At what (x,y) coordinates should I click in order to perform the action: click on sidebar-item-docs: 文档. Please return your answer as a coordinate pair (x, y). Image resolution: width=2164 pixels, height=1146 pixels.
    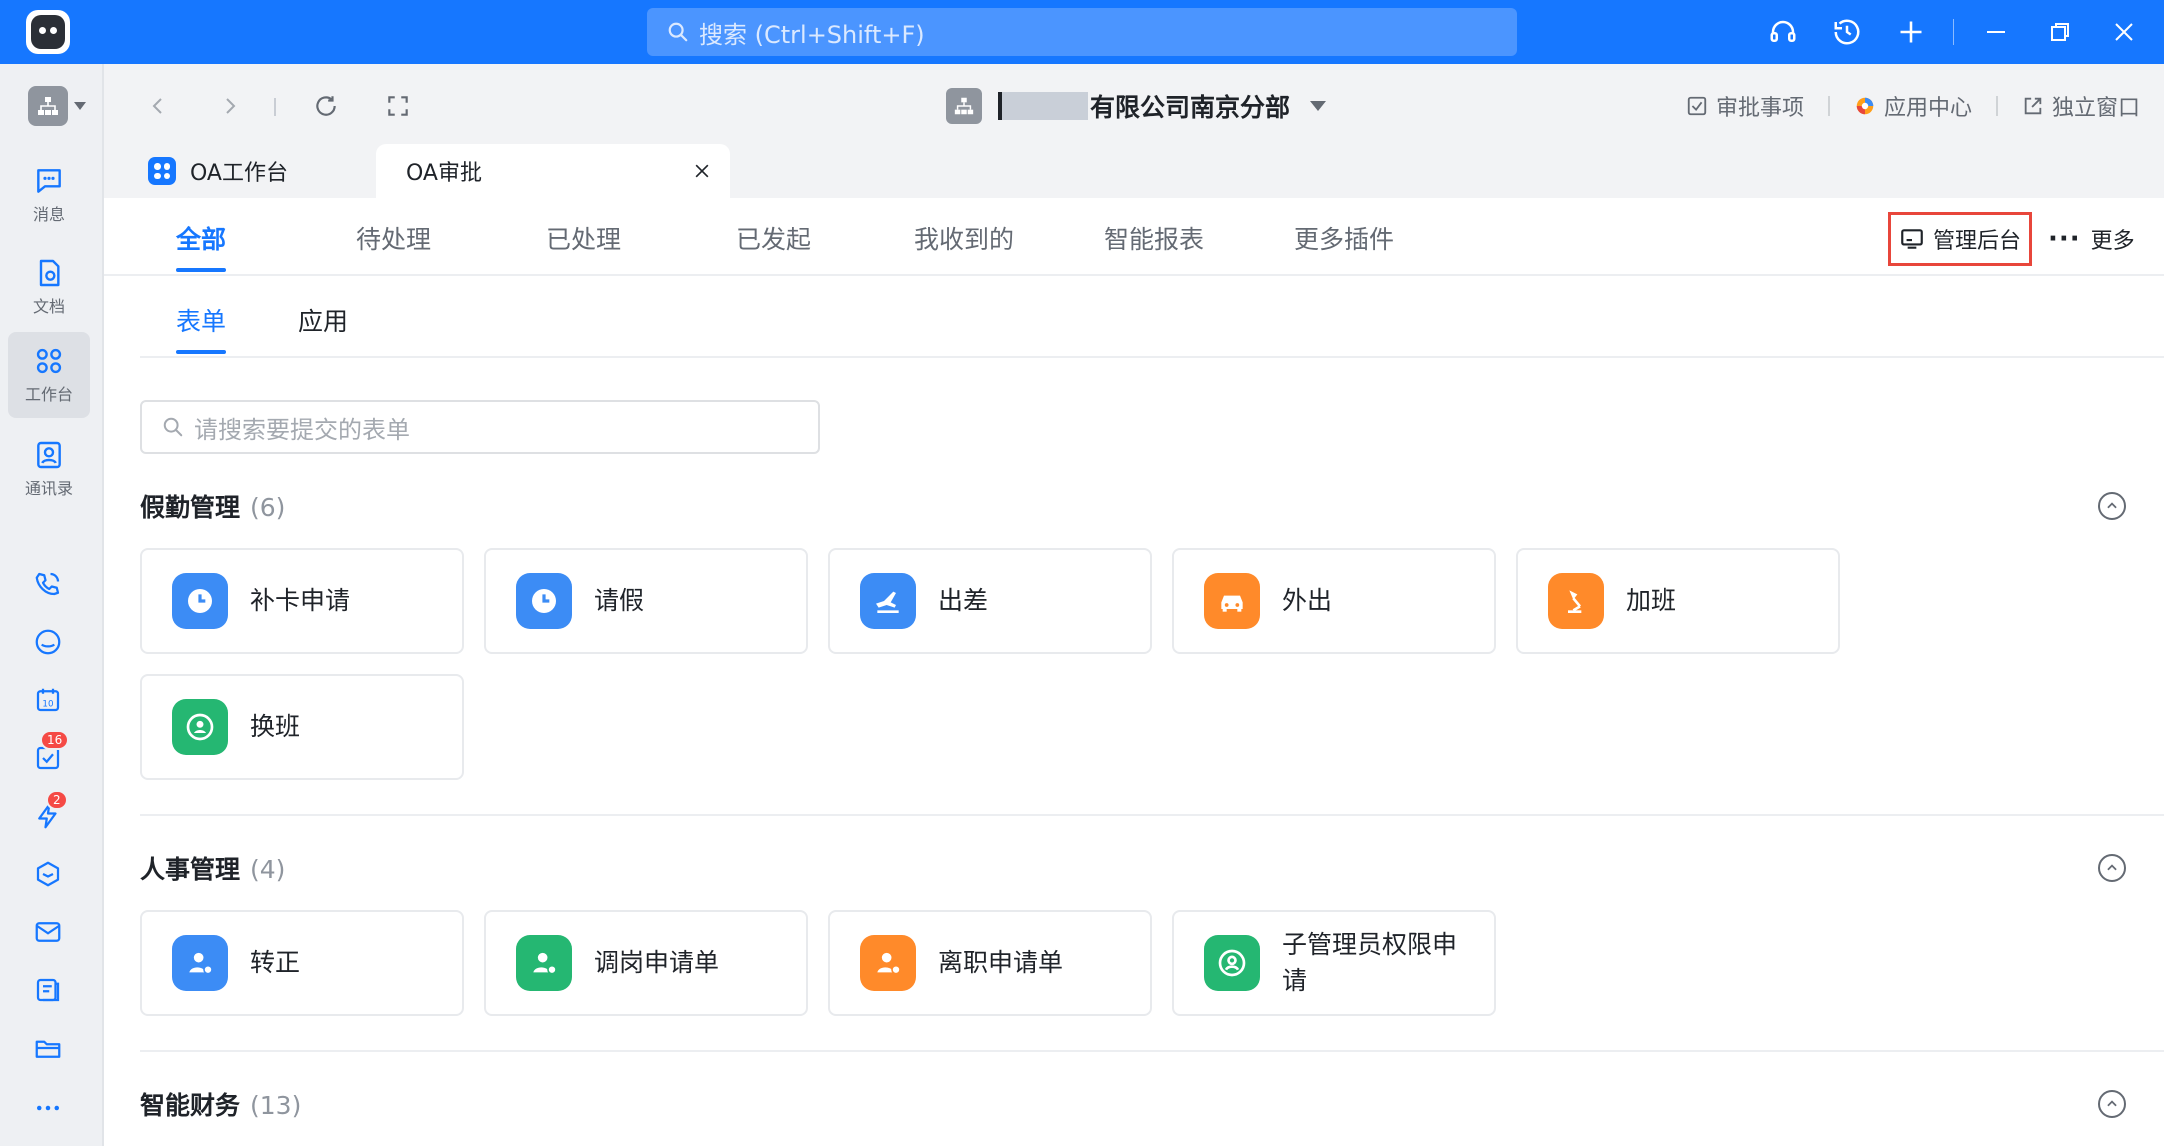
    Looking at the image, I should click on (49, 287).